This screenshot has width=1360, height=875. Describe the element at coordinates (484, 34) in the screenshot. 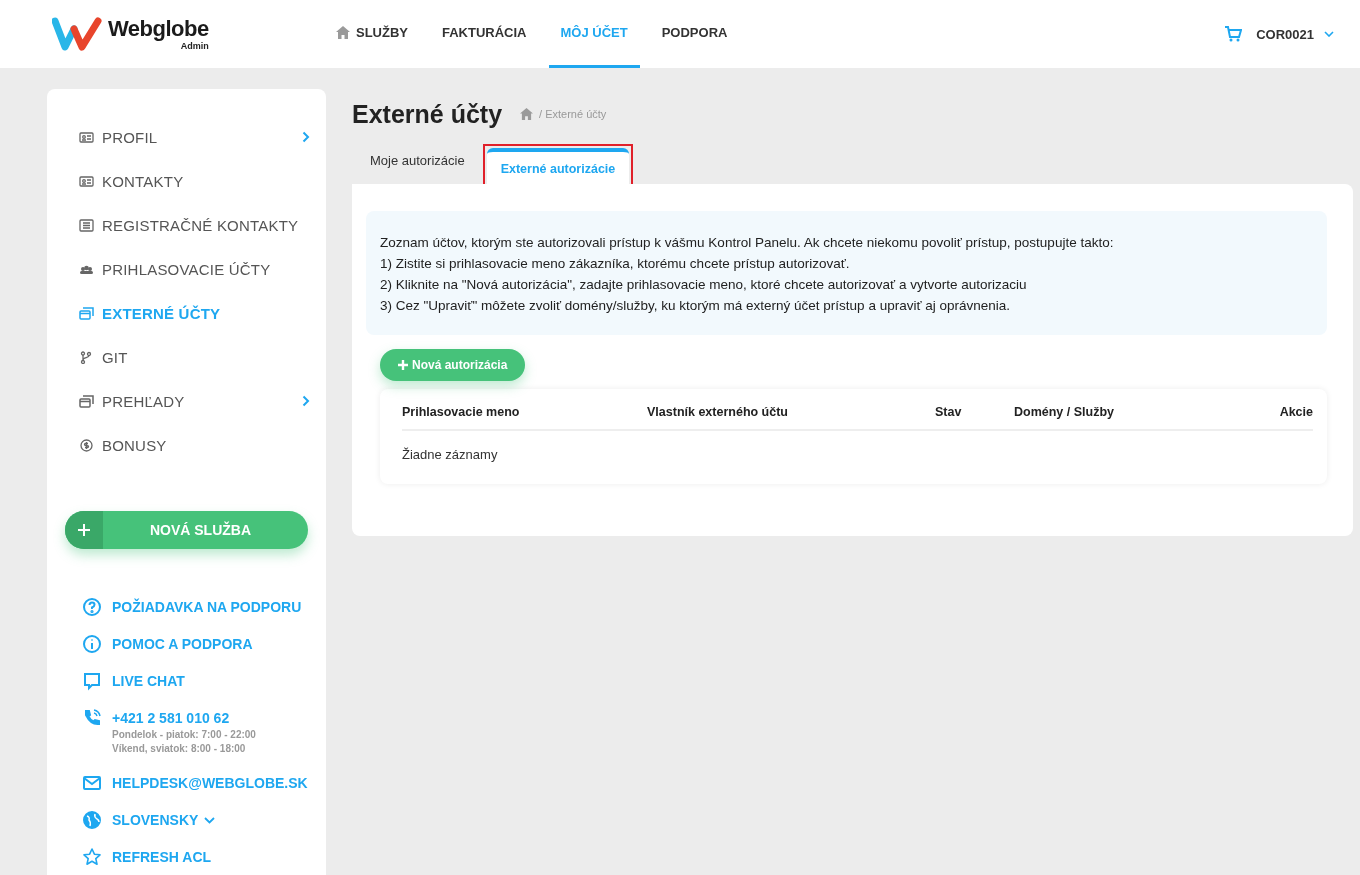

I see `nav-tab: FAKTURÁCIA` at that location.